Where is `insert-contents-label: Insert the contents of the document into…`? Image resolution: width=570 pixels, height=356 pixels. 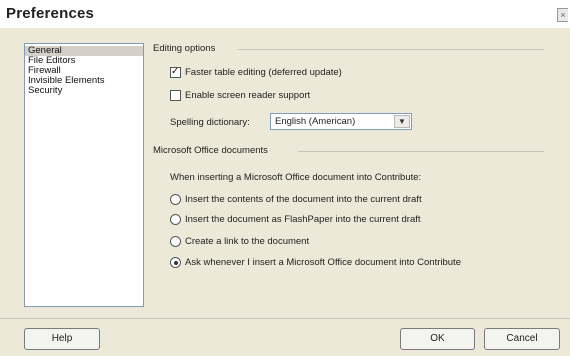 insert-contents-label: Insert the contents of the document into… is located at coordinates (303, 199).